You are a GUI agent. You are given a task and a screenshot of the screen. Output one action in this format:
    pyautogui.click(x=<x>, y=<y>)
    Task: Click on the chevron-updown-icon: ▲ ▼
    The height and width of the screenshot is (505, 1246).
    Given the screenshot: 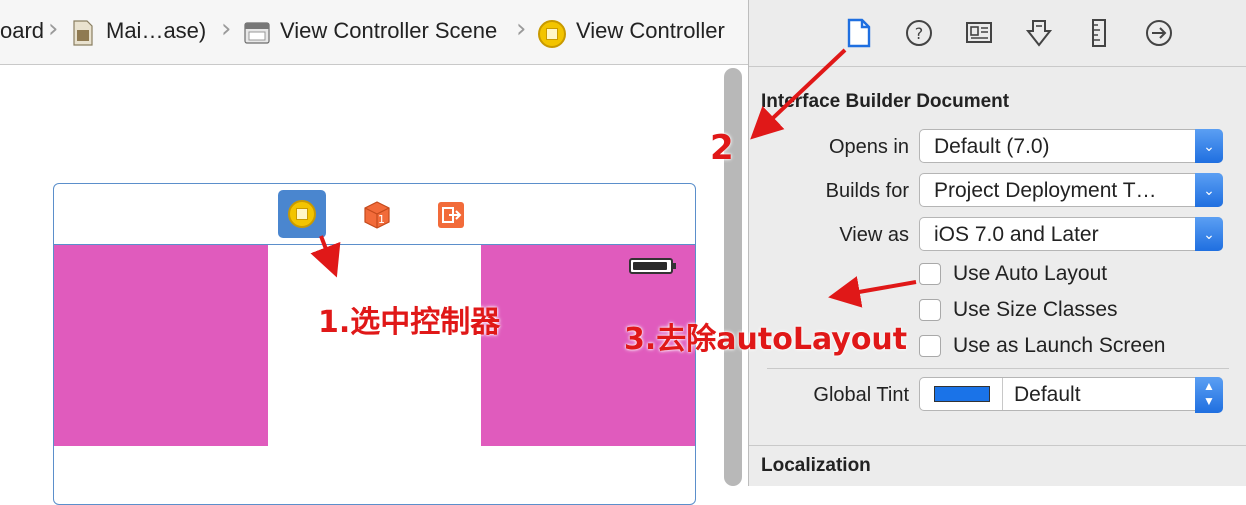 What is the action you would take?
    pyautogui.click(x=1209, y=395)
    